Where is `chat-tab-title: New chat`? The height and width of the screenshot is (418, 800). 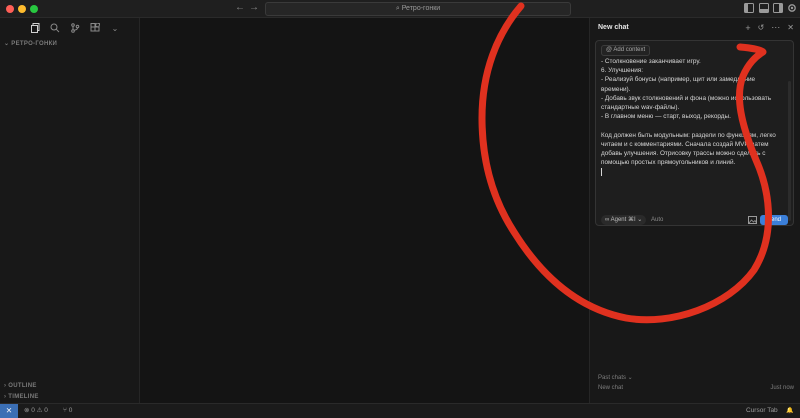
chat-tab-title: New chat is located at coordinates (613, 27).